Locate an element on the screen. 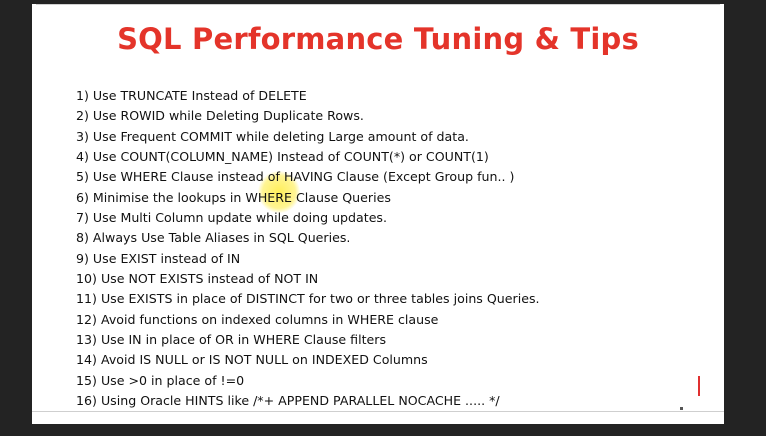 This screenshot has width=766, height=436. tip-item-10: 10) Use NOT EXISTS instead of NOT IN is located at coordinates (197, 279).